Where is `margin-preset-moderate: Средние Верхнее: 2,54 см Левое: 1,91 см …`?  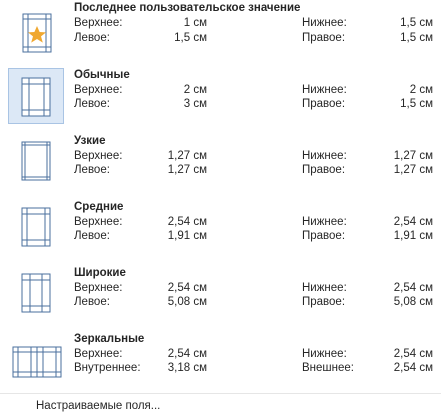
margin-preset-moderate: Средние Верхнее: 2,54 см Левое: 1,91 см … is located at coordinates (220, 228).